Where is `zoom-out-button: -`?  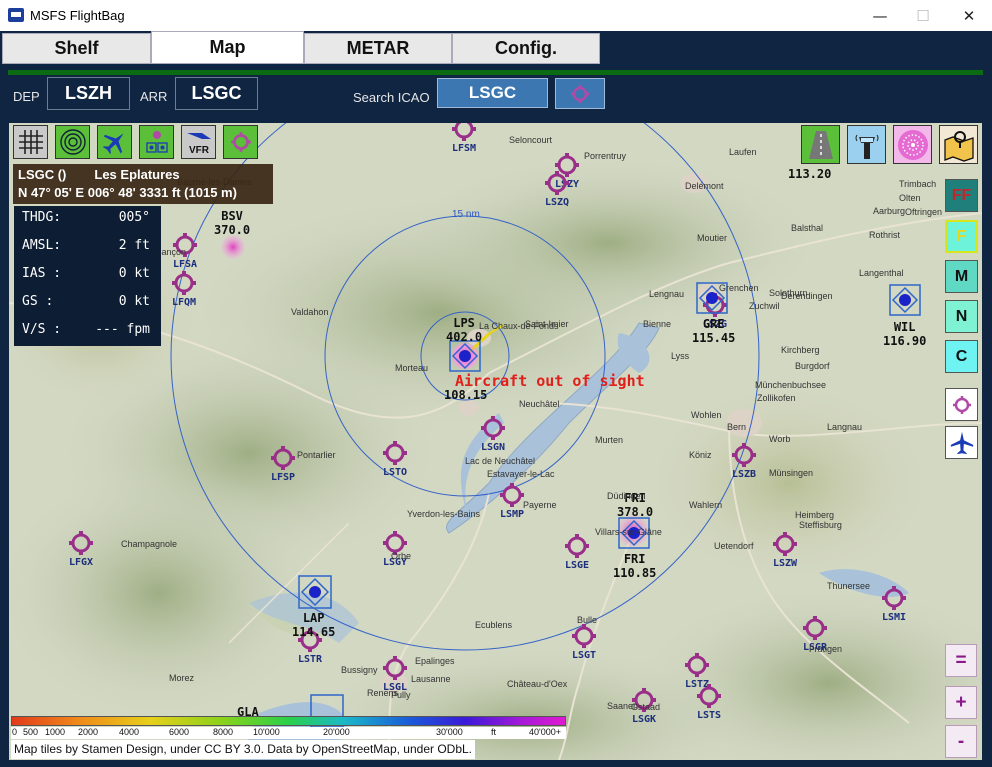
zoom-out-button: - is located at coordinates (961, 741).